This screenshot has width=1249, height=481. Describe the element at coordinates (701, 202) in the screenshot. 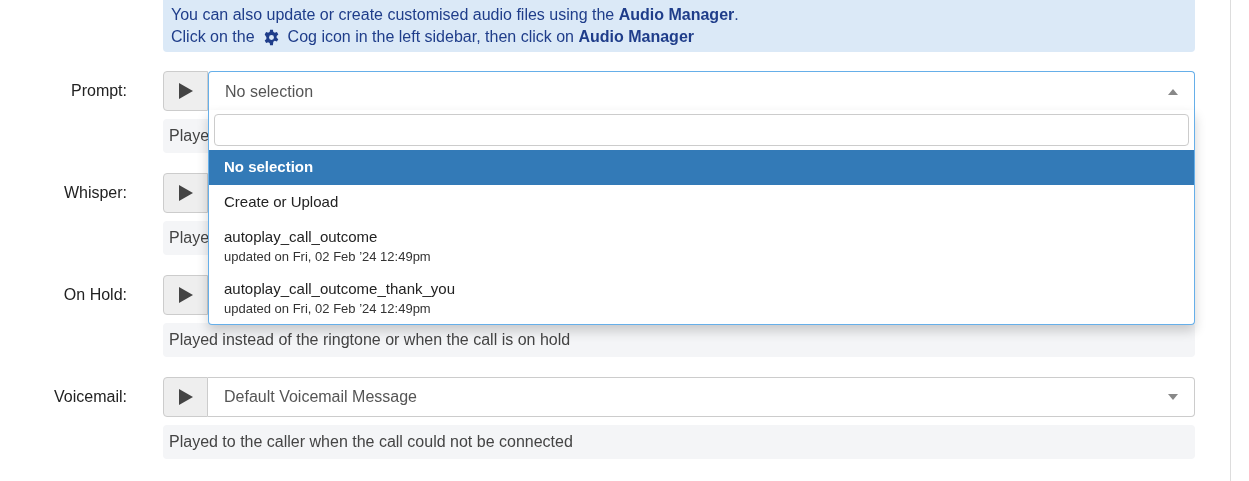

I see `dropdown-option: Create or Upload` at that location.